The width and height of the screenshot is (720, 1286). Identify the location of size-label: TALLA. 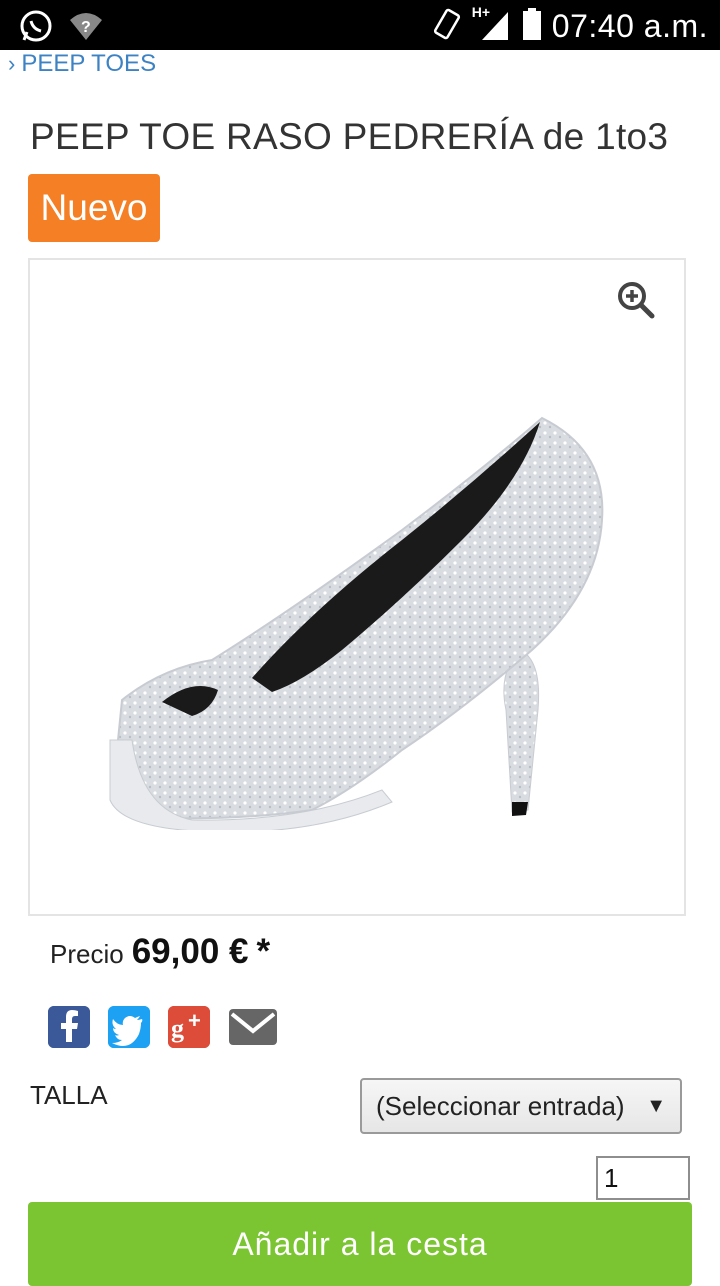
(69, 1095).